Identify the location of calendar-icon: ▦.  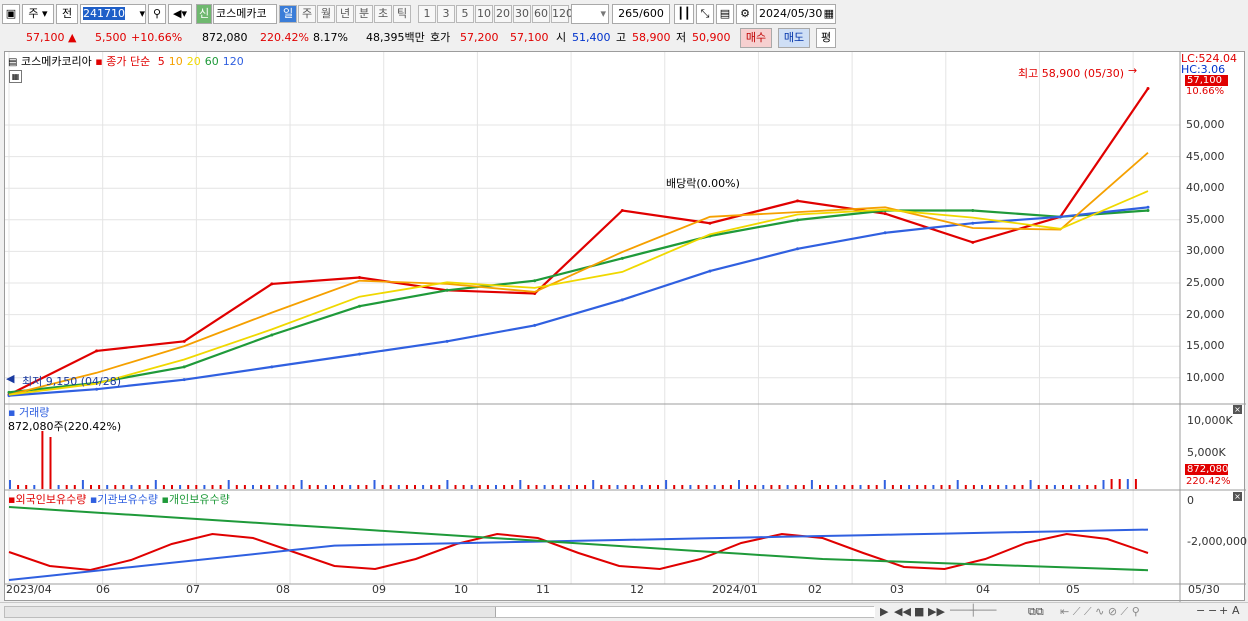
(829, 14).